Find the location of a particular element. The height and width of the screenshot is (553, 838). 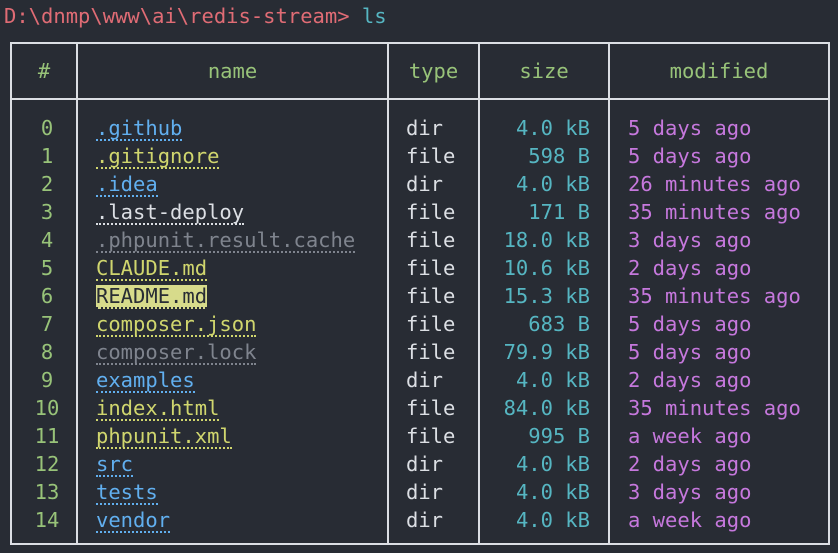

file-link: src is located at coordinates (115, 465).